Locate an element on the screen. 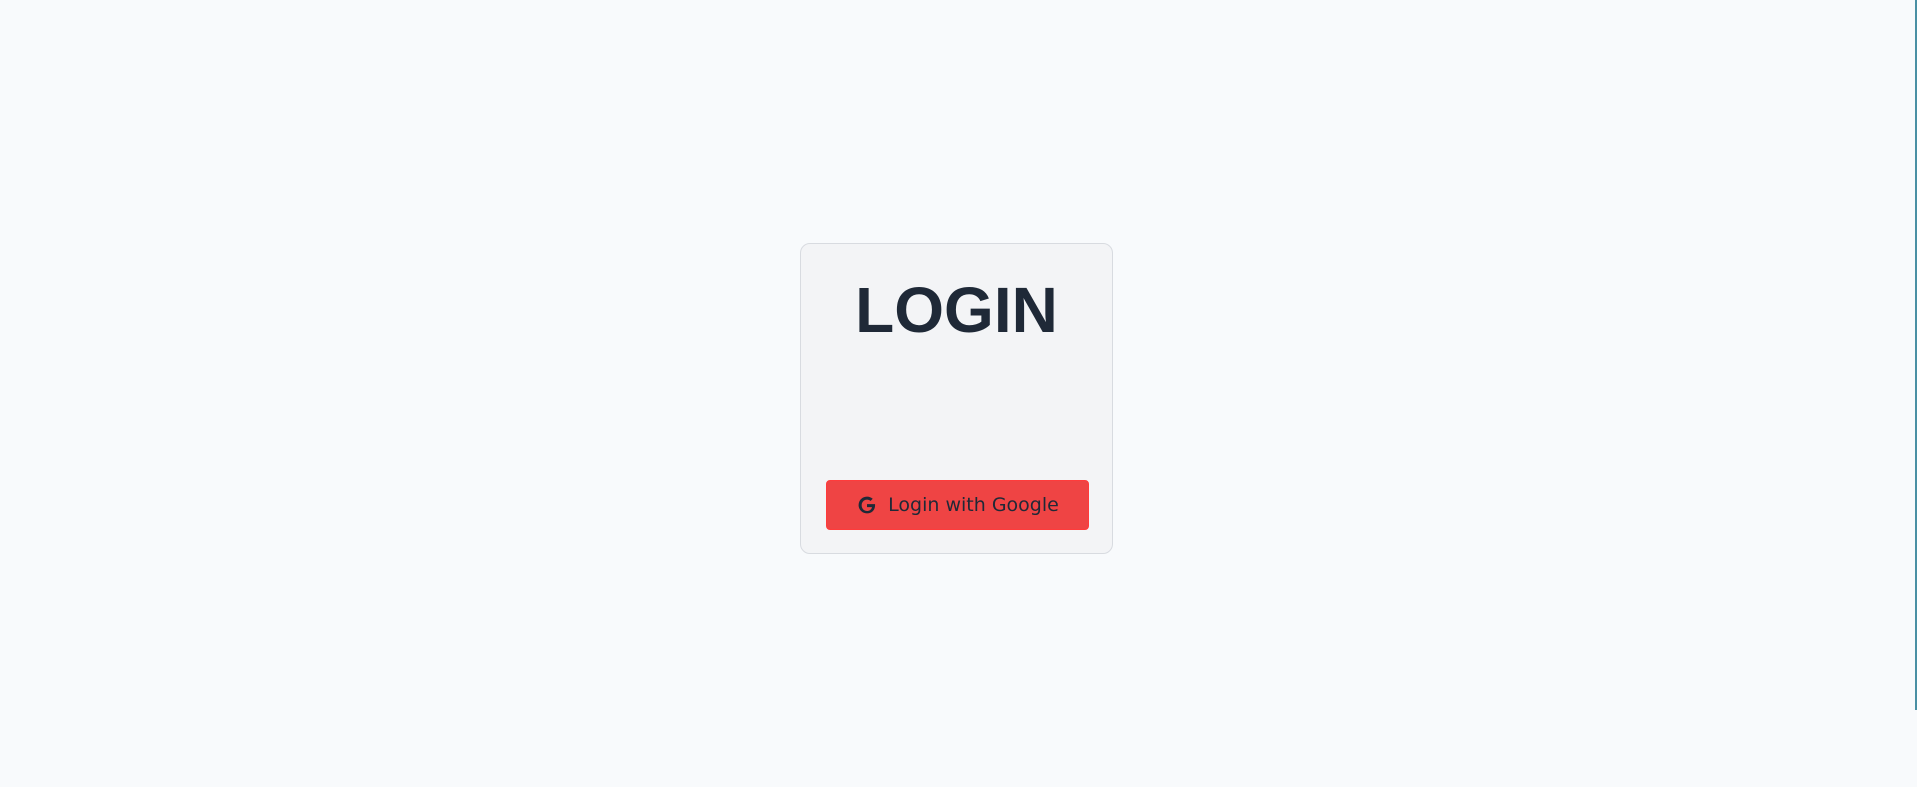 Image resolution: width=1917 pixels, height=787 pixels. login-with-google-button: Login with Google is located at coordinates (957, 505).